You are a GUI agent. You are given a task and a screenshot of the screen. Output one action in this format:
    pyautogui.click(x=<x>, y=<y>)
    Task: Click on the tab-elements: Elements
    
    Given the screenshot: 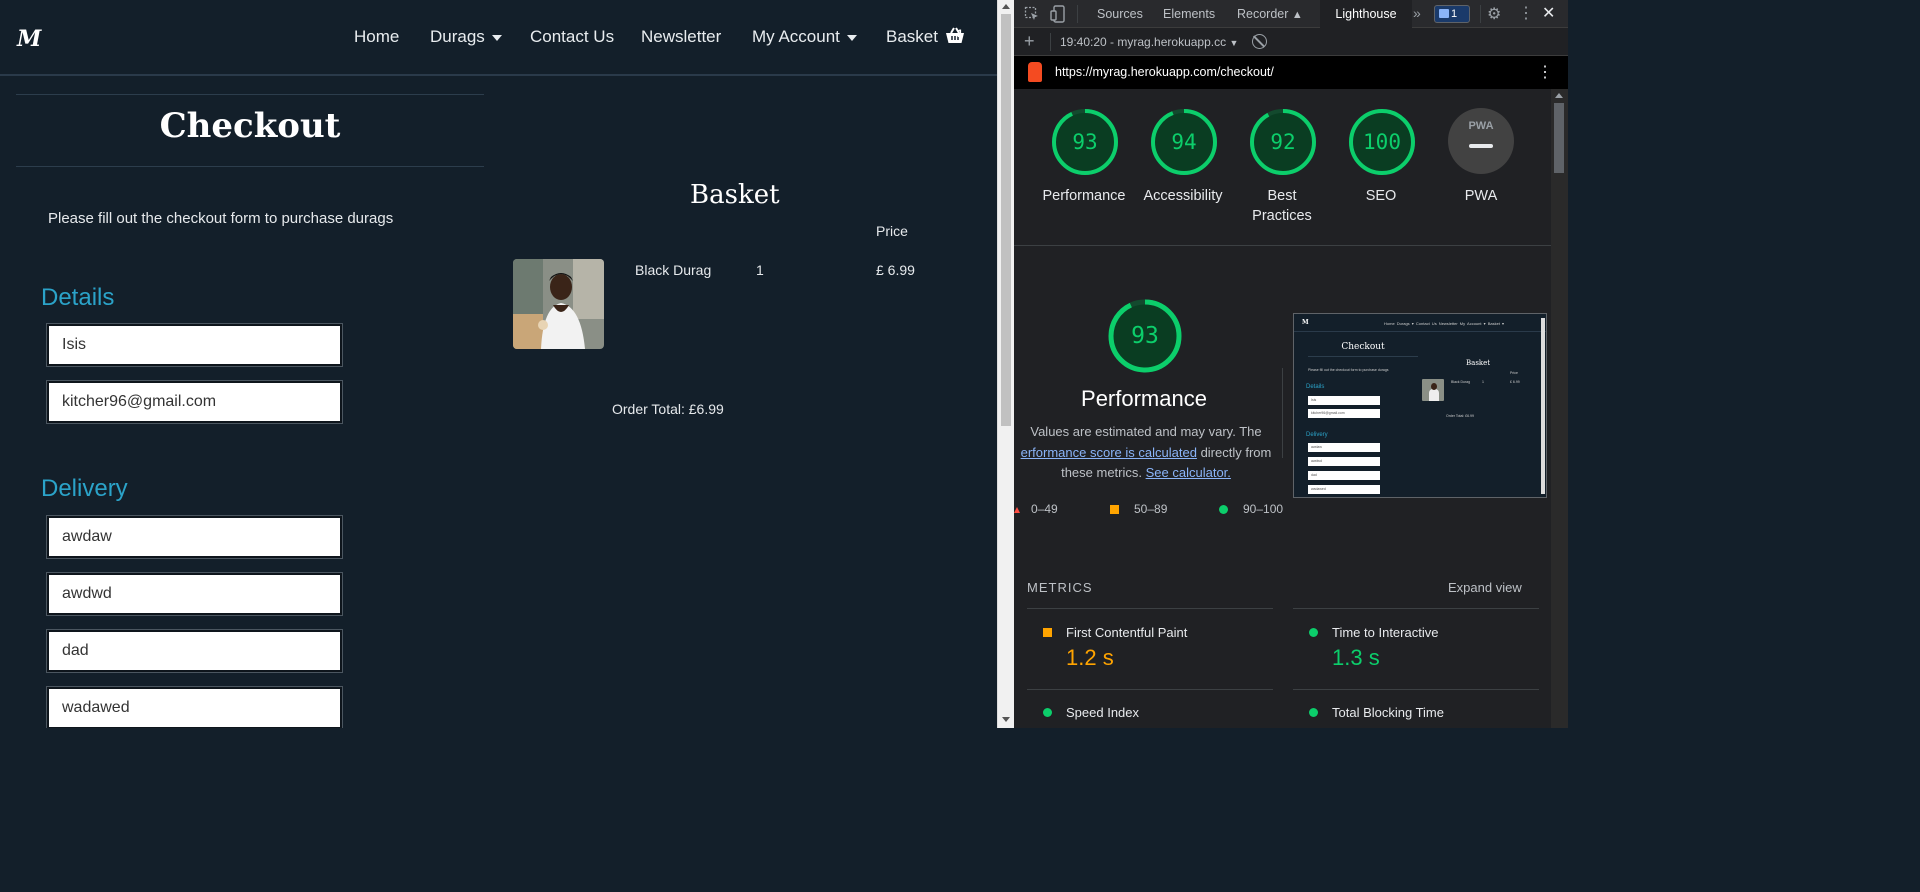 What is the action you would take?
    pyautogui.click(x=1189, y=14)
    